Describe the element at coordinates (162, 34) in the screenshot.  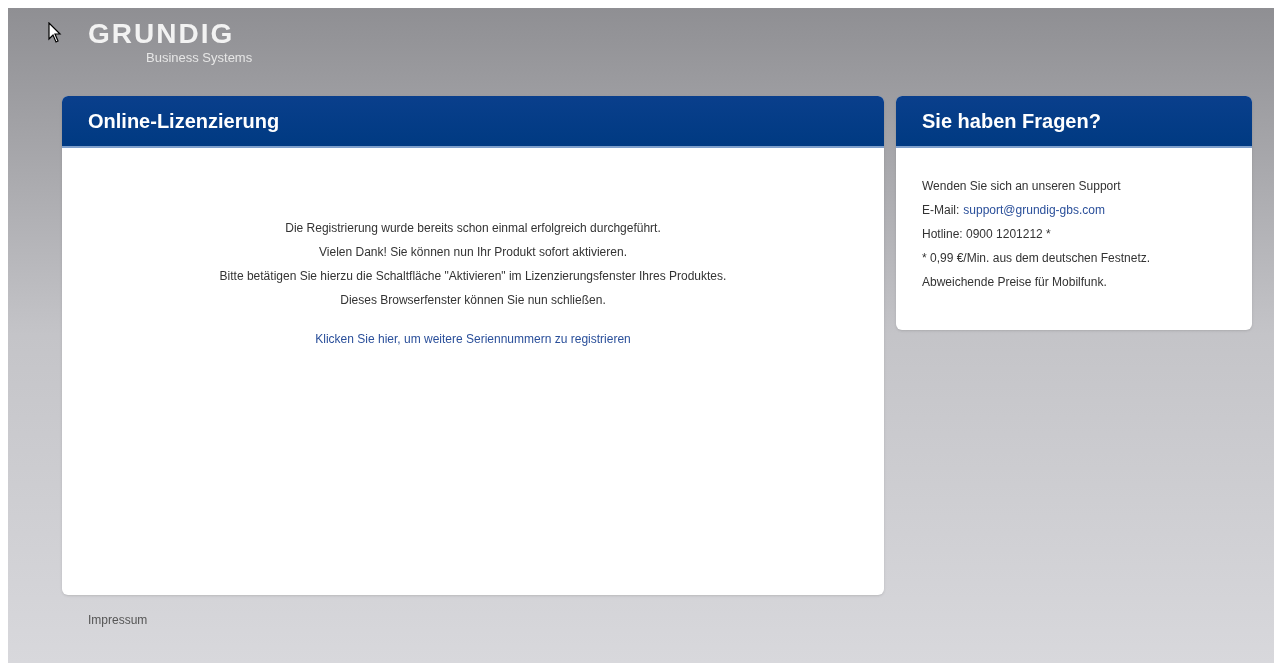
I see `brand-wordmark: GRUNDIG` at that location.